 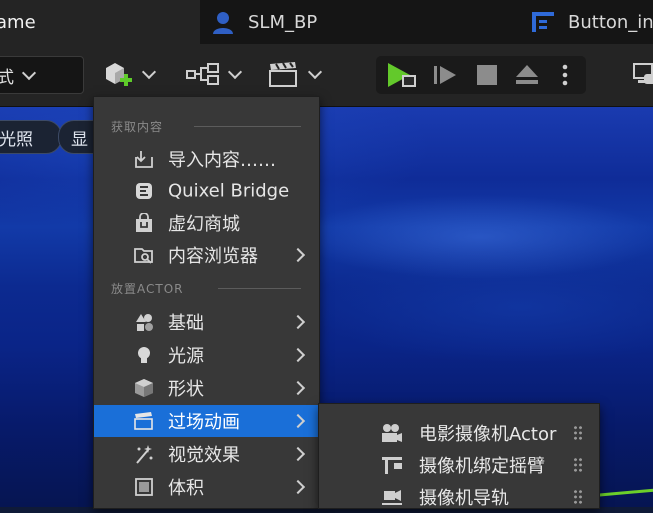 What do you see at coordinates (16, 139) in the screenshot?
I see `lighting-mode-label: 光照` at bounding box center [16, 139].